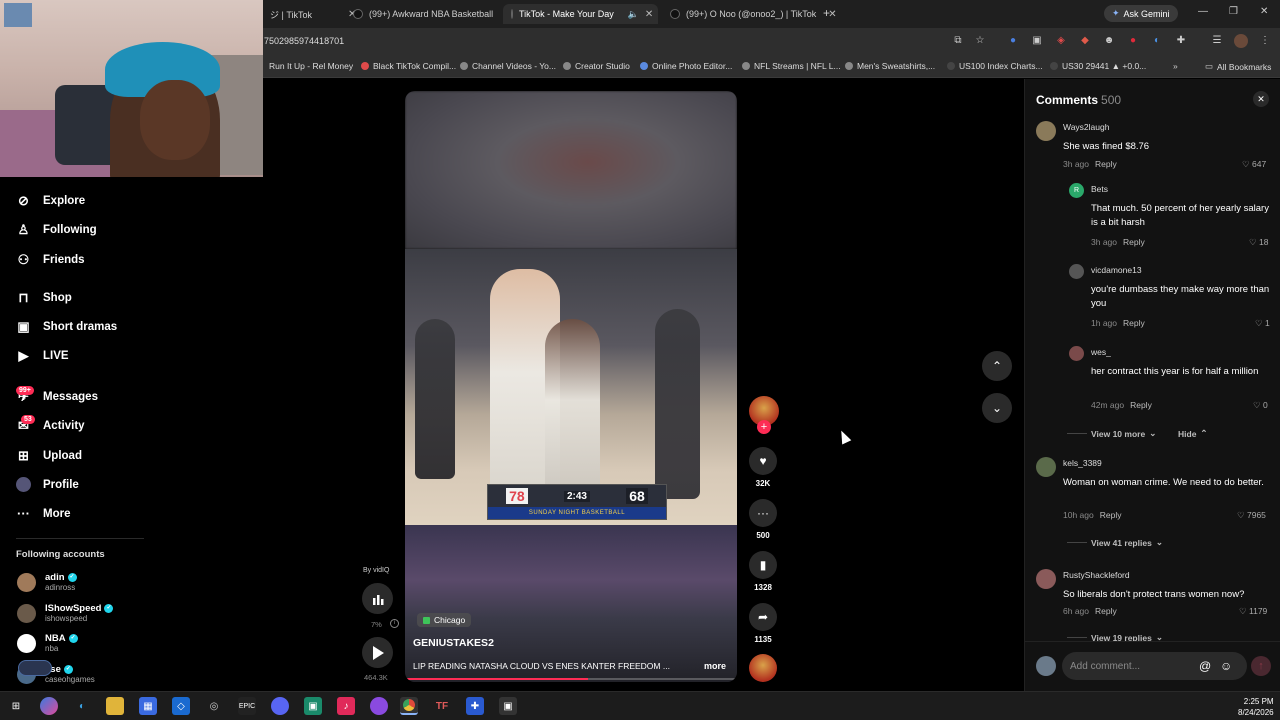  I want to click on menu-icon: ⋮, so click(1265, 41).